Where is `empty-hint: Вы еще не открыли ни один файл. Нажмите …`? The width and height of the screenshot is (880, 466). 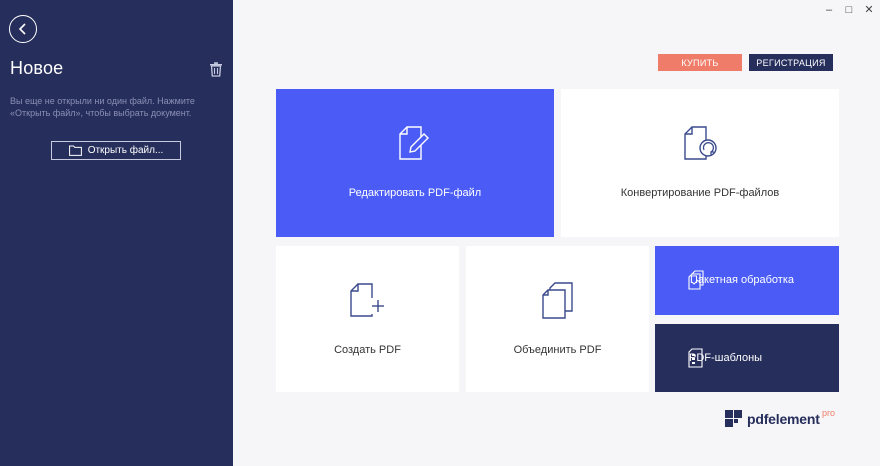
empty-hint: Вы еще не открыли ни один файл. Нажмите … is located at coordinates (102, 107).